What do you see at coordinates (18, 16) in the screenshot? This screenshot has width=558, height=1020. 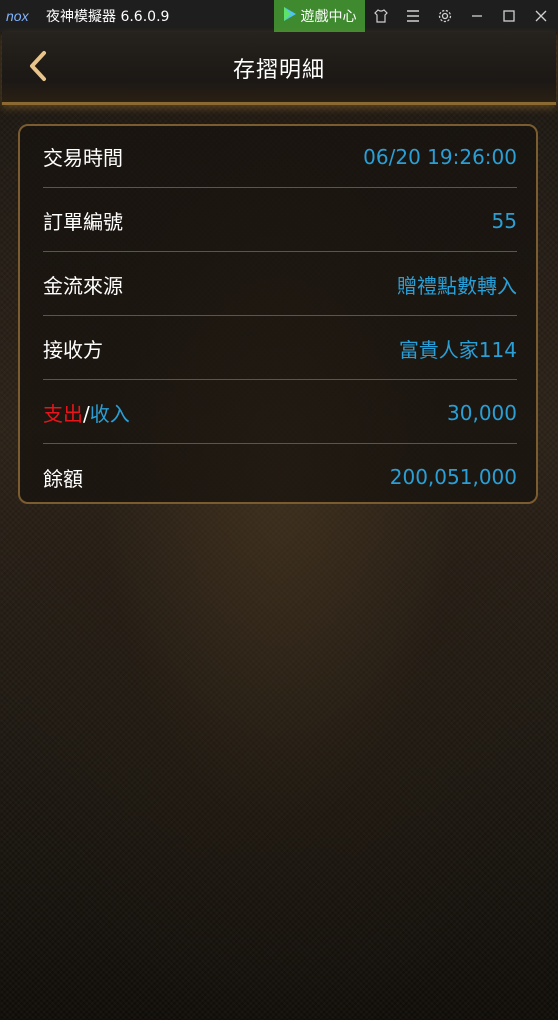 I see `svg-text: nox` at bounding box center [18, 16].